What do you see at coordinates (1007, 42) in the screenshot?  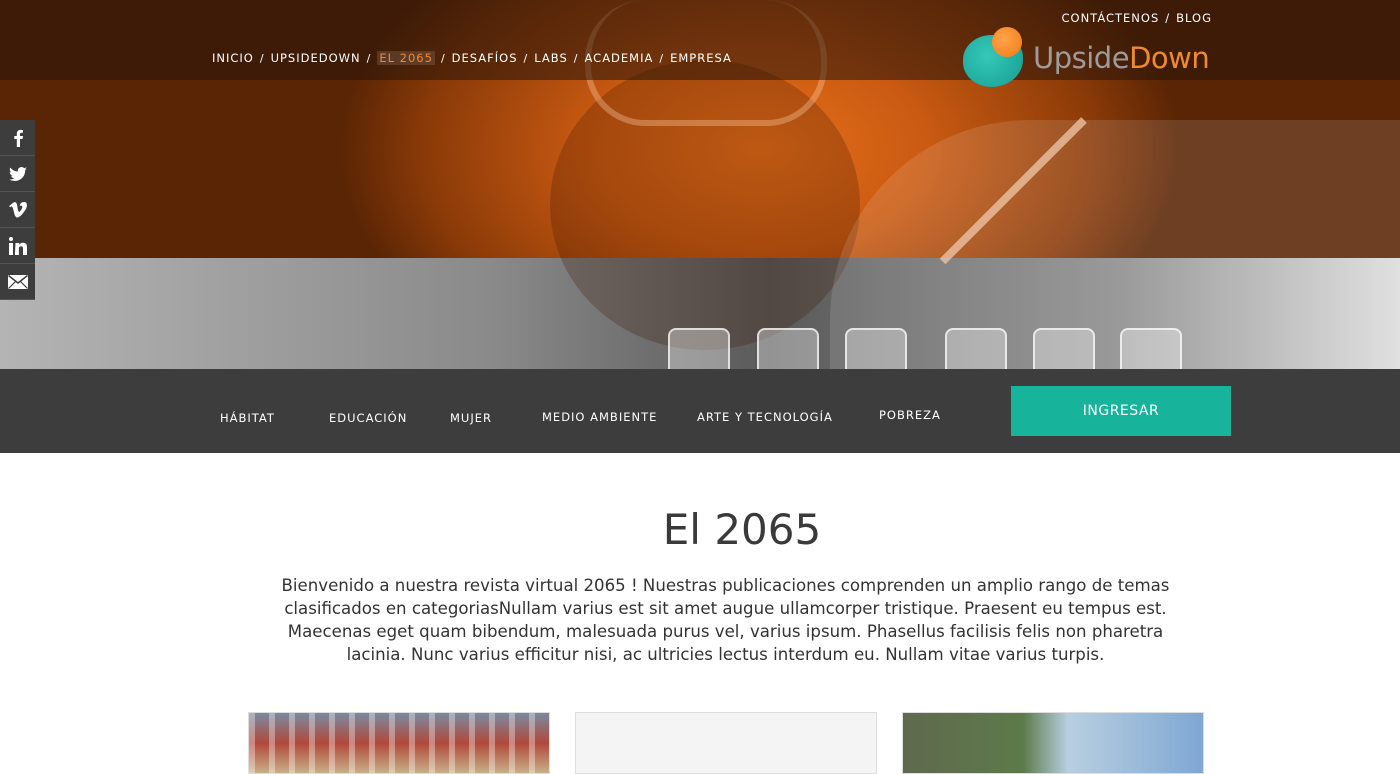 I see `logo-dot-icon` at bounding box center [1007, 42].